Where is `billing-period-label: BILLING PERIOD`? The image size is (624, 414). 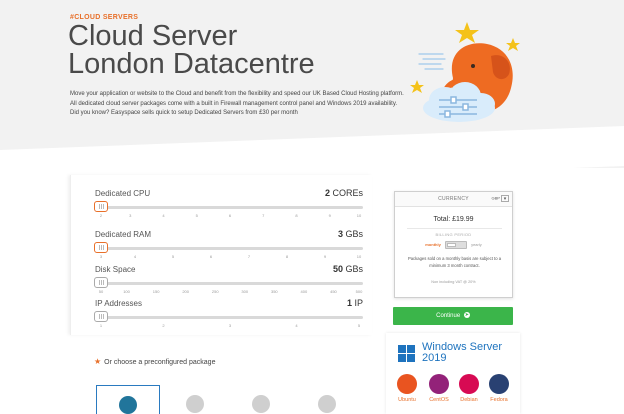
billing-period-label: BILLING PERIOD is located at coordinates (453, 234).